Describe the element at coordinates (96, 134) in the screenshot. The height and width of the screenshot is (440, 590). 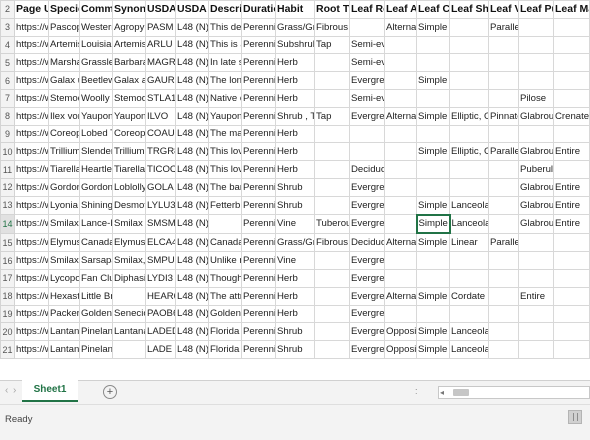
I see `table-cell: Lobed Tick` at that location.